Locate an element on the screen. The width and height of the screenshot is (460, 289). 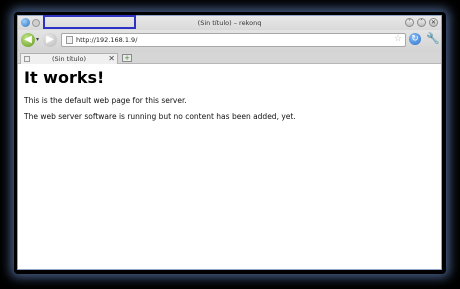
page-heading: It works! is located at coordinates (64, 77).